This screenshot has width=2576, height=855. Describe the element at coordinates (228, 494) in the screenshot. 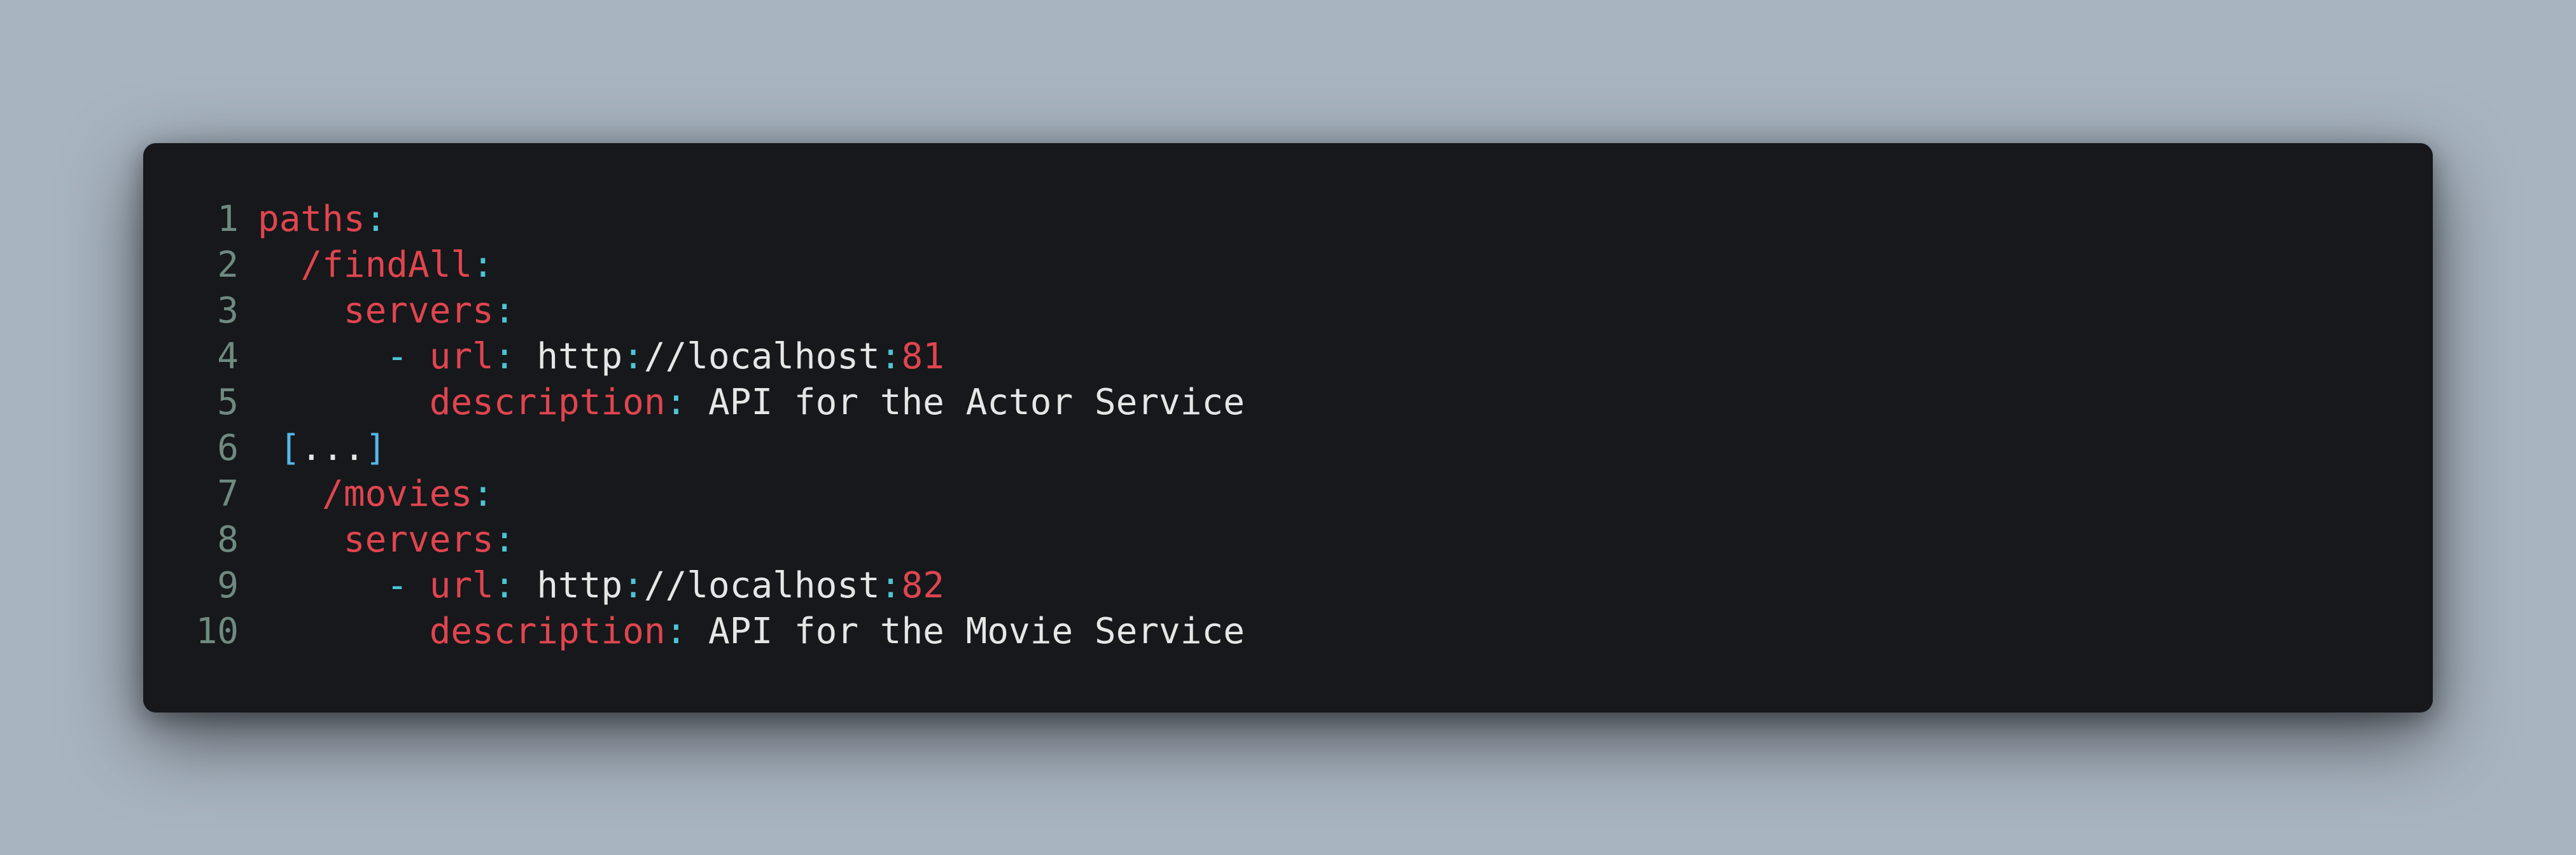

I see `line-number: 7` at that location.